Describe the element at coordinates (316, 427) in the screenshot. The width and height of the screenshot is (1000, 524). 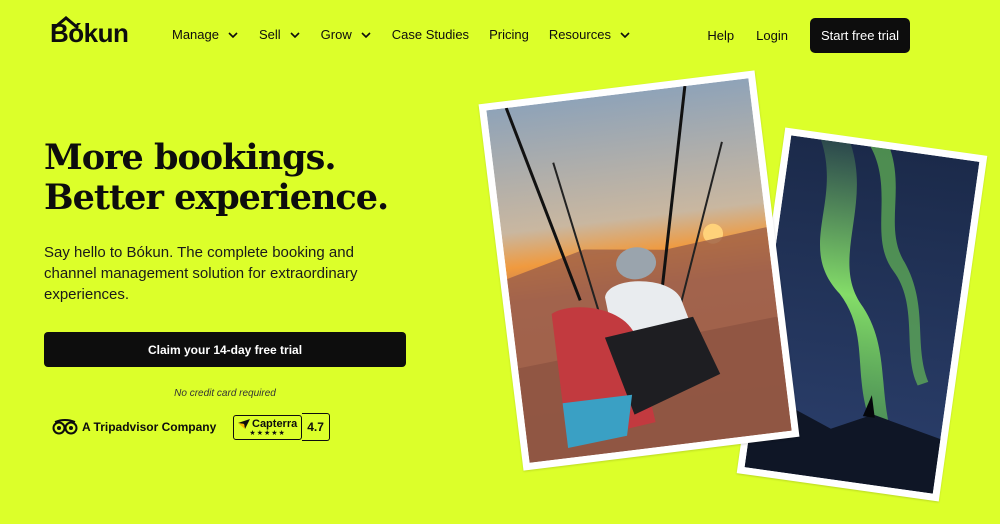
I see `capterra-score: 4.7` at that location.